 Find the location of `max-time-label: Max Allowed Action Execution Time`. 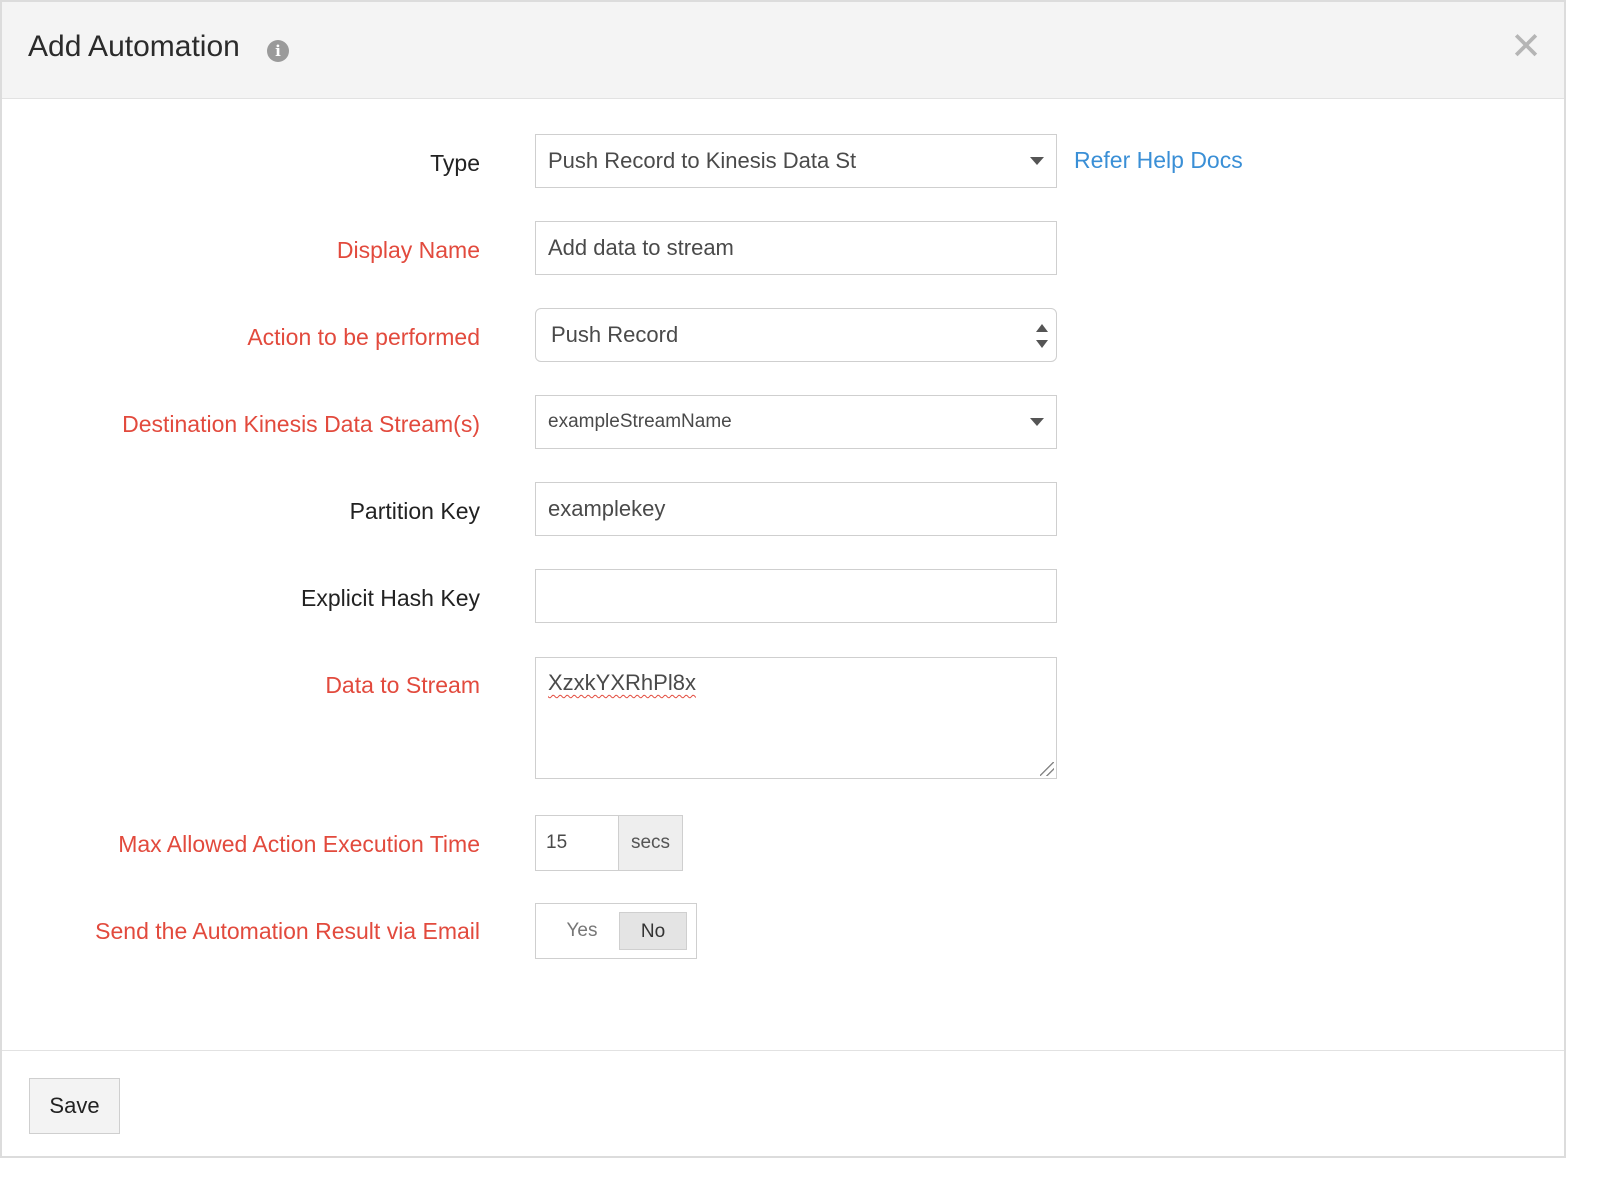

max-time-label: Max Allowed Action Execution Time is located at coordinates (299, 844).